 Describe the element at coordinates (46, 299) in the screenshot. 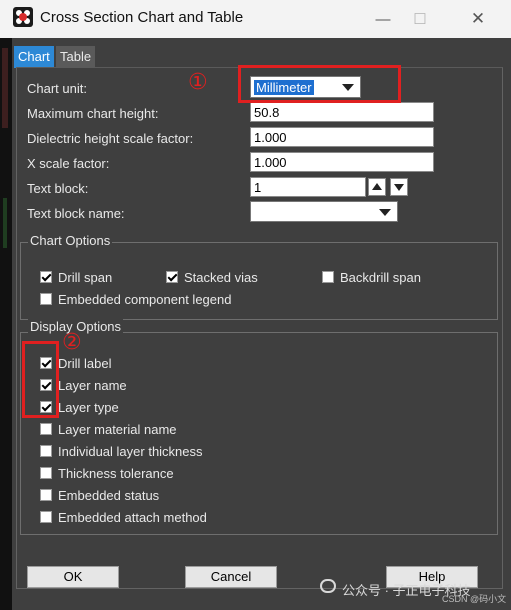

I see `embedded-component-legend-checkbox` at that location.